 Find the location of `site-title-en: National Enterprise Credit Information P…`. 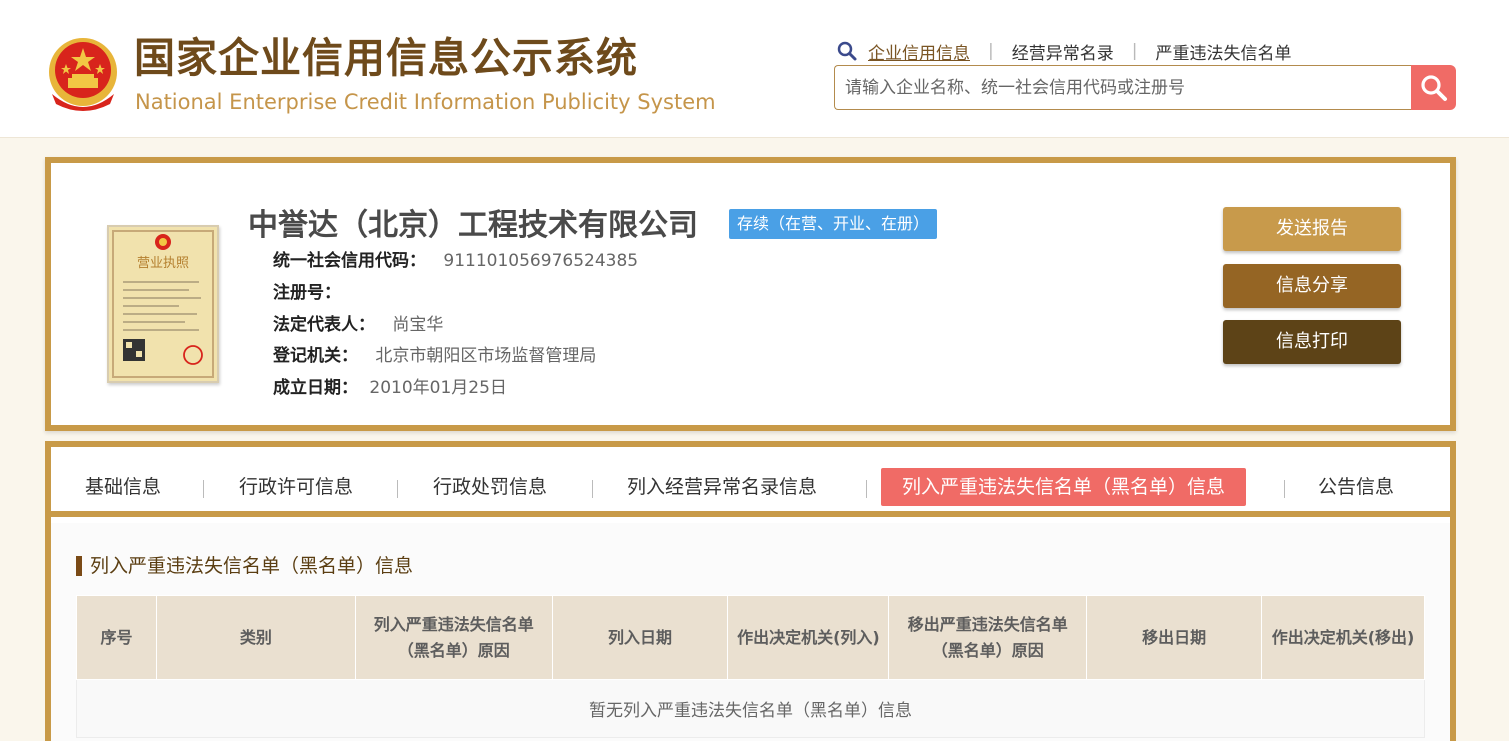

site-title-en: National Enterprise Credit Information P… is located at coordinates (425, 102).